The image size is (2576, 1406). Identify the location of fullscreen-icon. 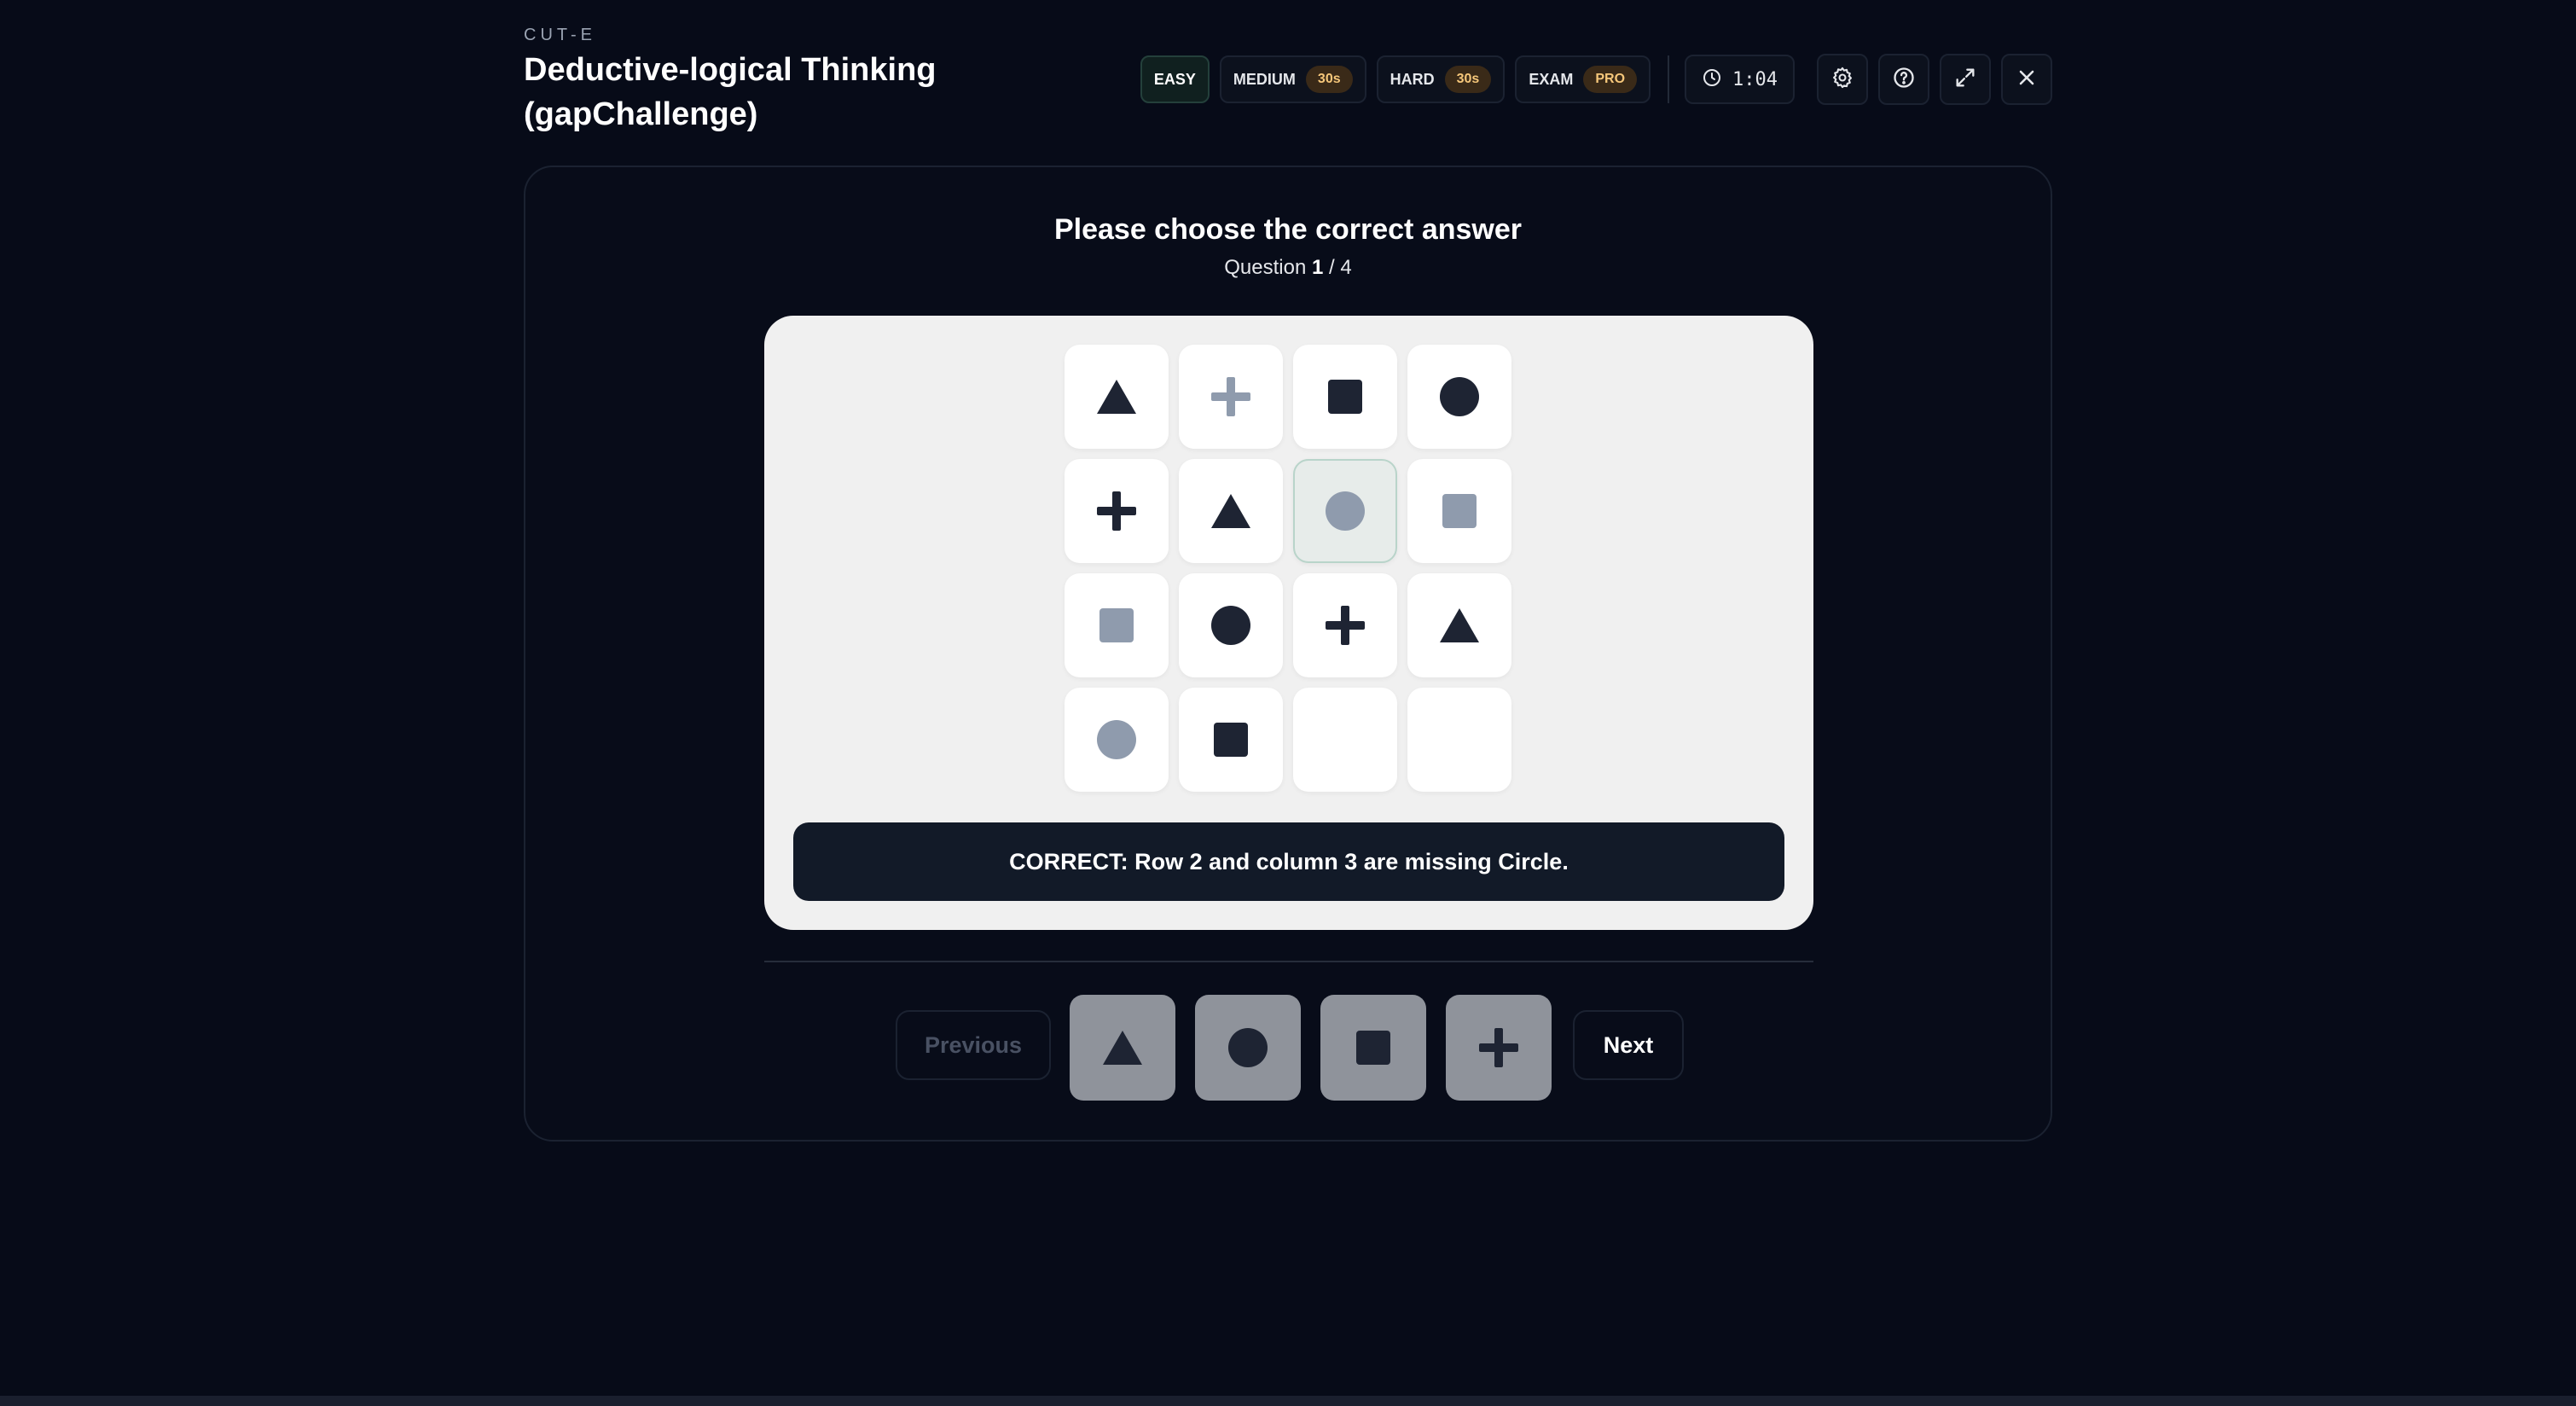
(1965, 80).